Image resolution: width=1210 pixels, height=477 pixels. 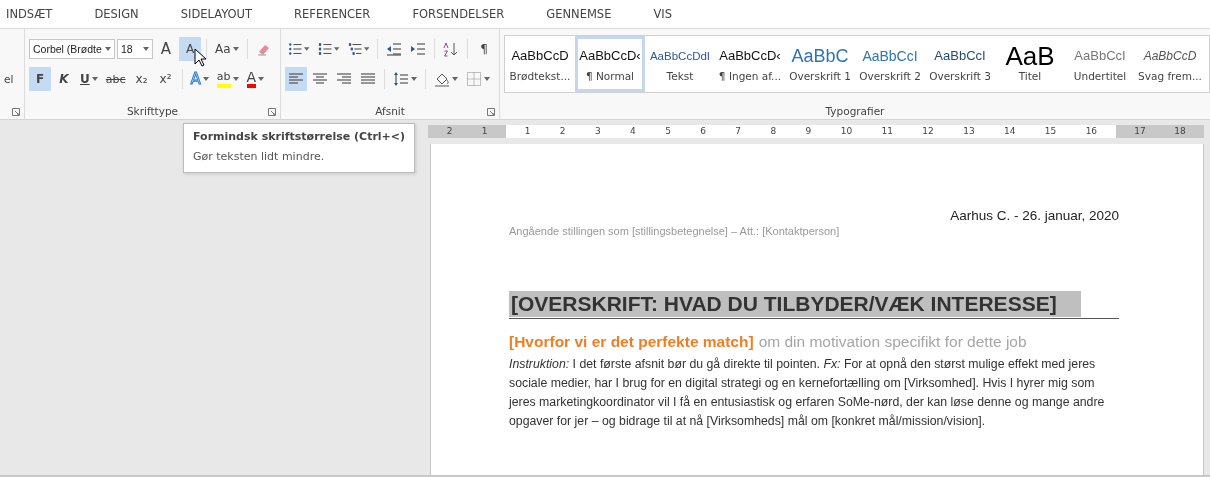 What do you see at coordinates (124, 14) in the screenshot?
I see `menu-tab: DESIGN` at bounding box center [124, 14].